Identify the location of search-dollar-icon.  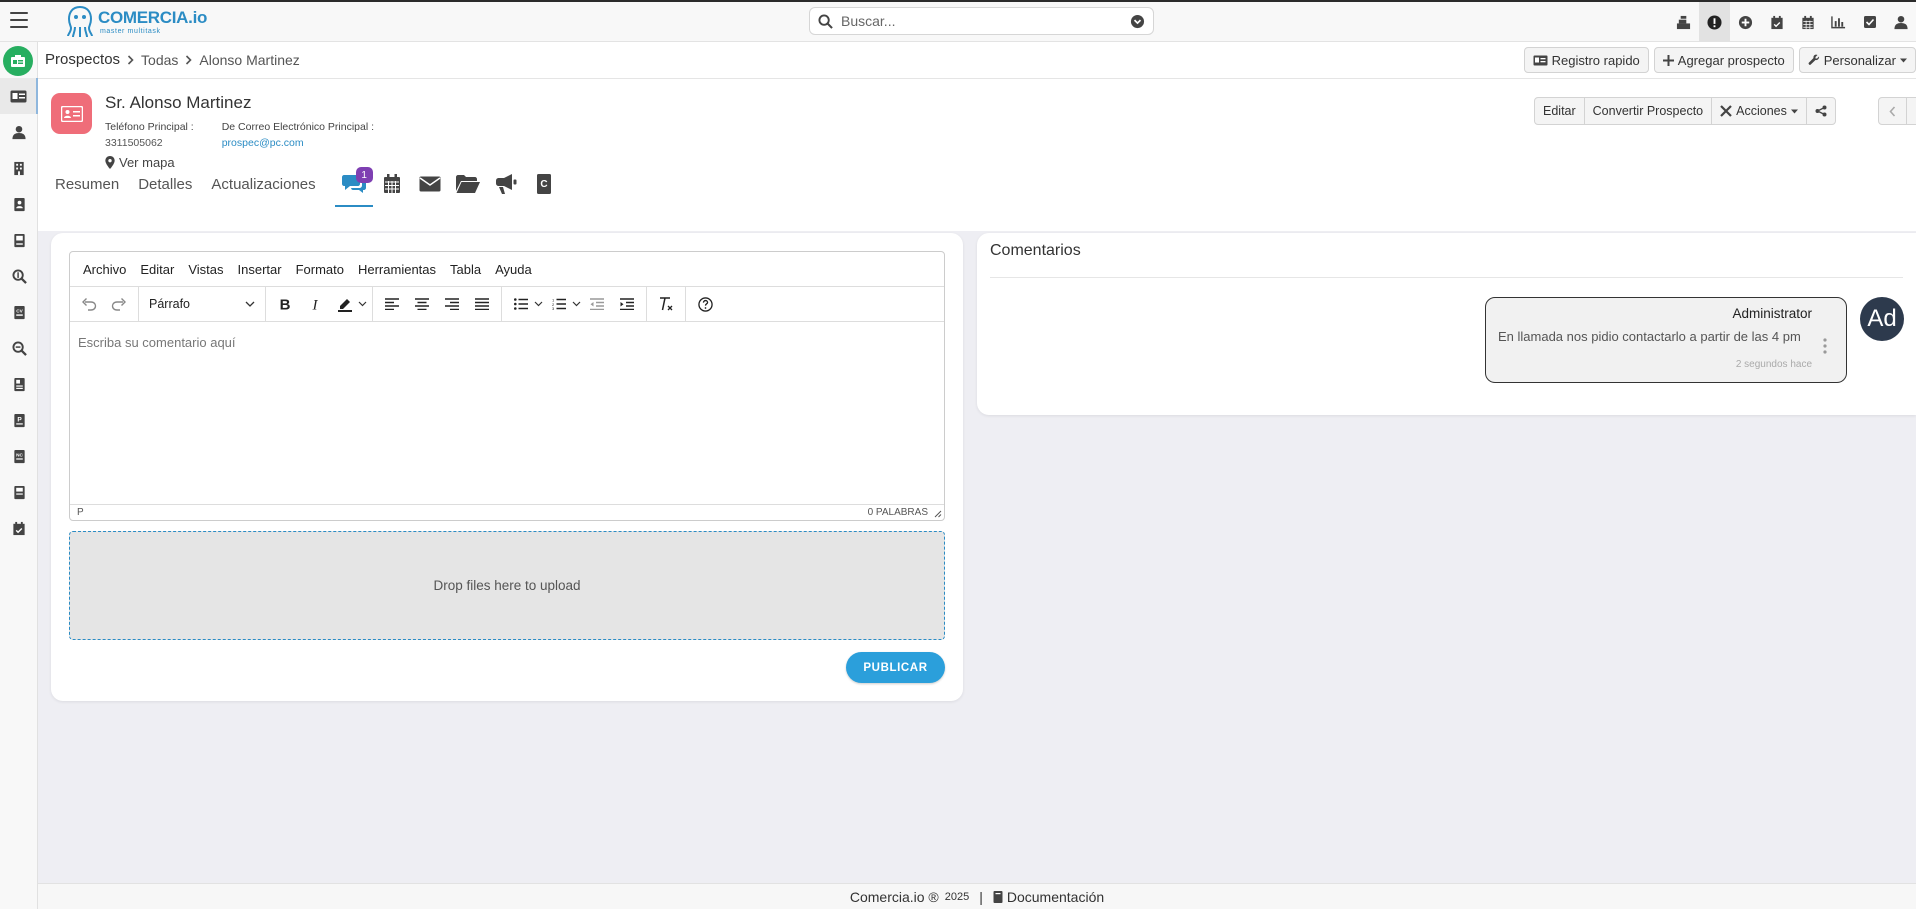
(19, 276).